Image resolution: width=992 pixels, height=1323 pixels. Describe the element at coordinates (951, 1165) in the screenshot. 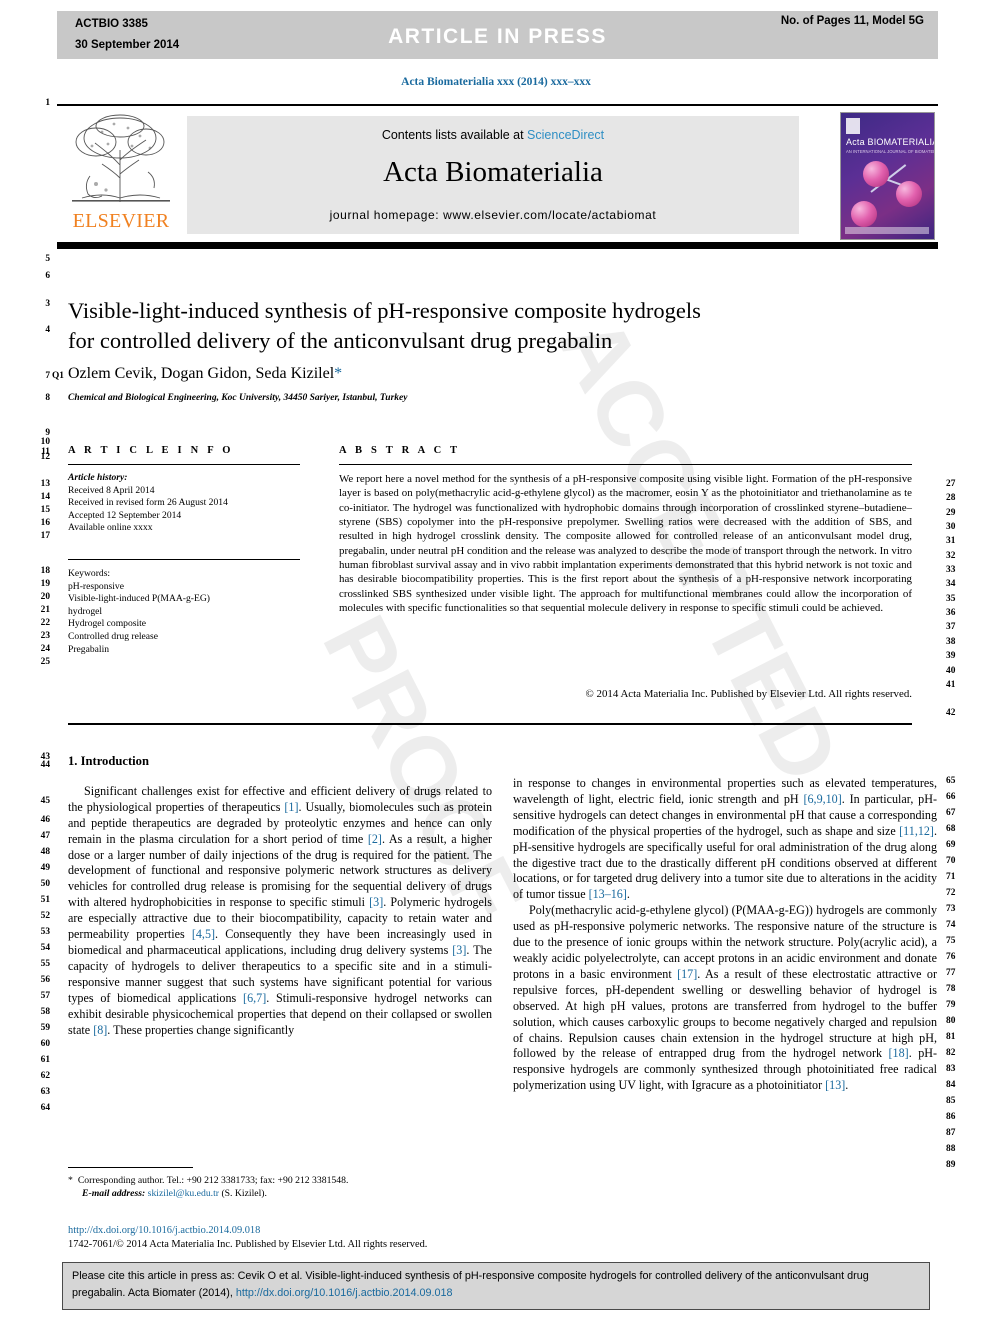

I see `line-number-right: 89` at that location.